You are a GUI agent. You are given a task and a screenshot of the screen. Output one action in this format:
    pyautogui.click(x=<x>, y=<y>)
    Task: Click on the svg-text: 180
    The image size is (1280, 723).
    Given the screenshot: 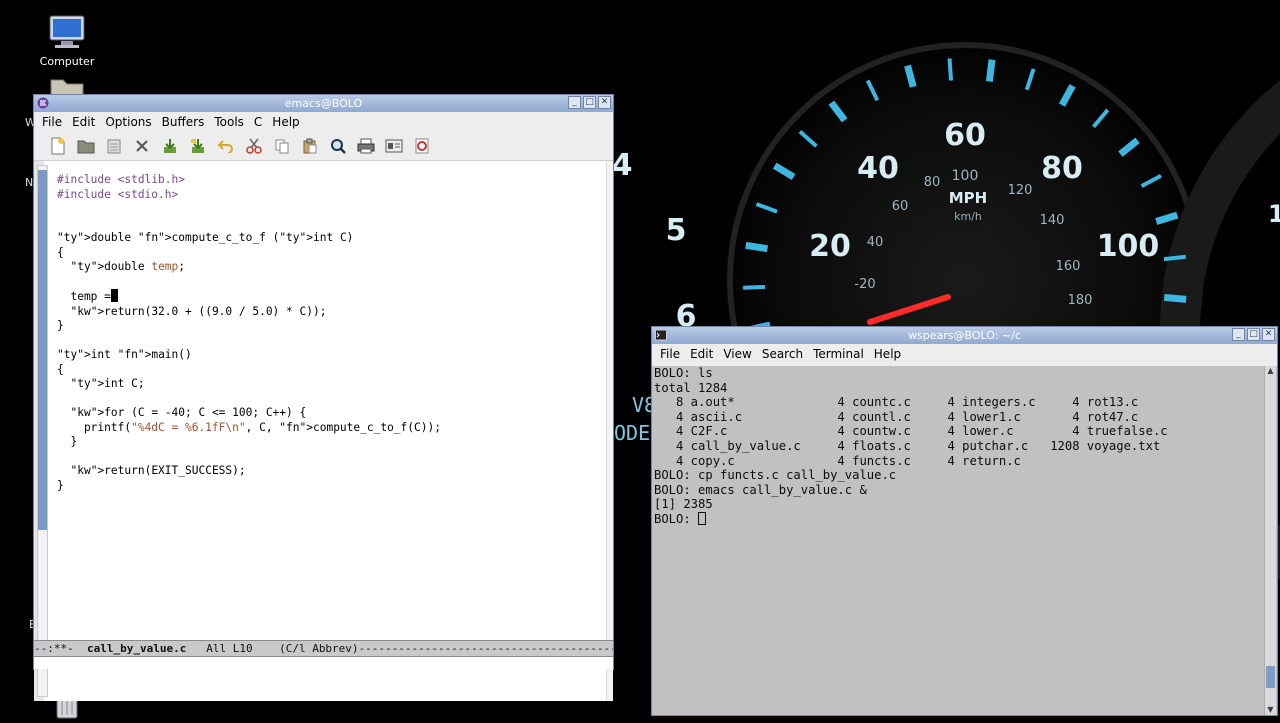 What is the action you would take?
    pyautogui.click(x=1080, y=300)
    